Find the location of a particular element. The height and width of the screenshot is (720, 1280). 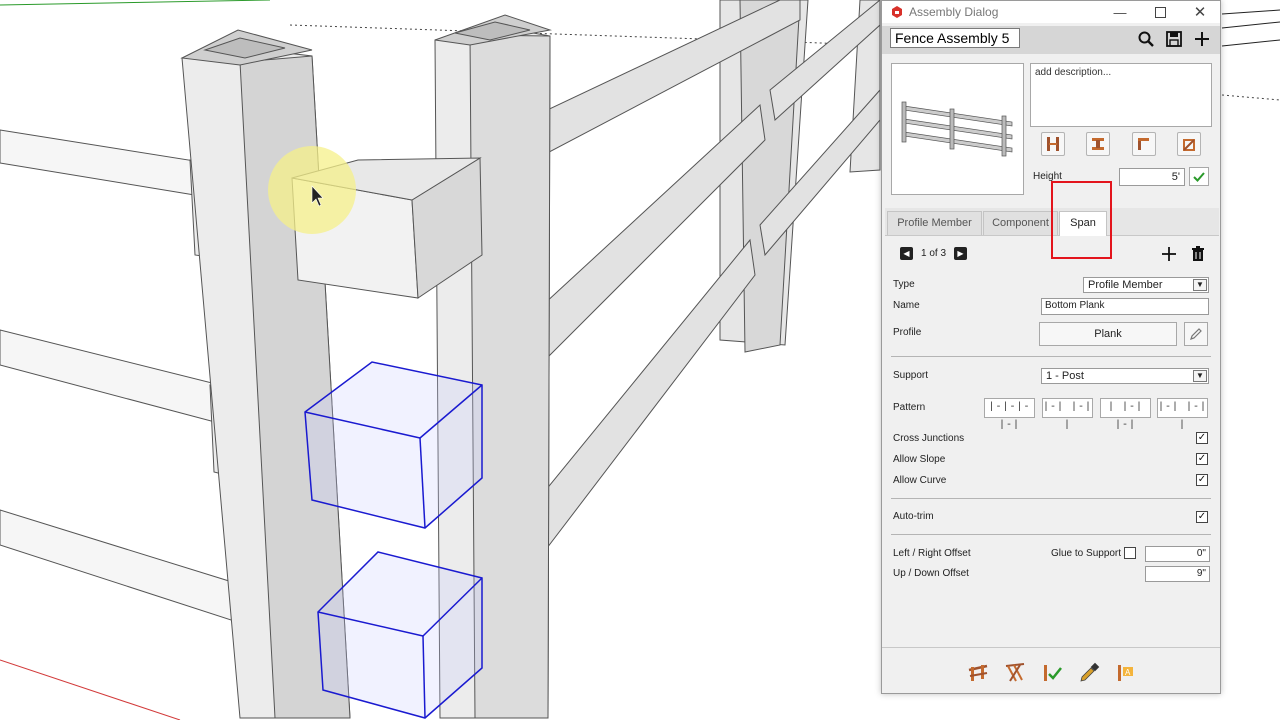

pattern-button-4: |-| |-| | is located at coordinates (1182, 414).